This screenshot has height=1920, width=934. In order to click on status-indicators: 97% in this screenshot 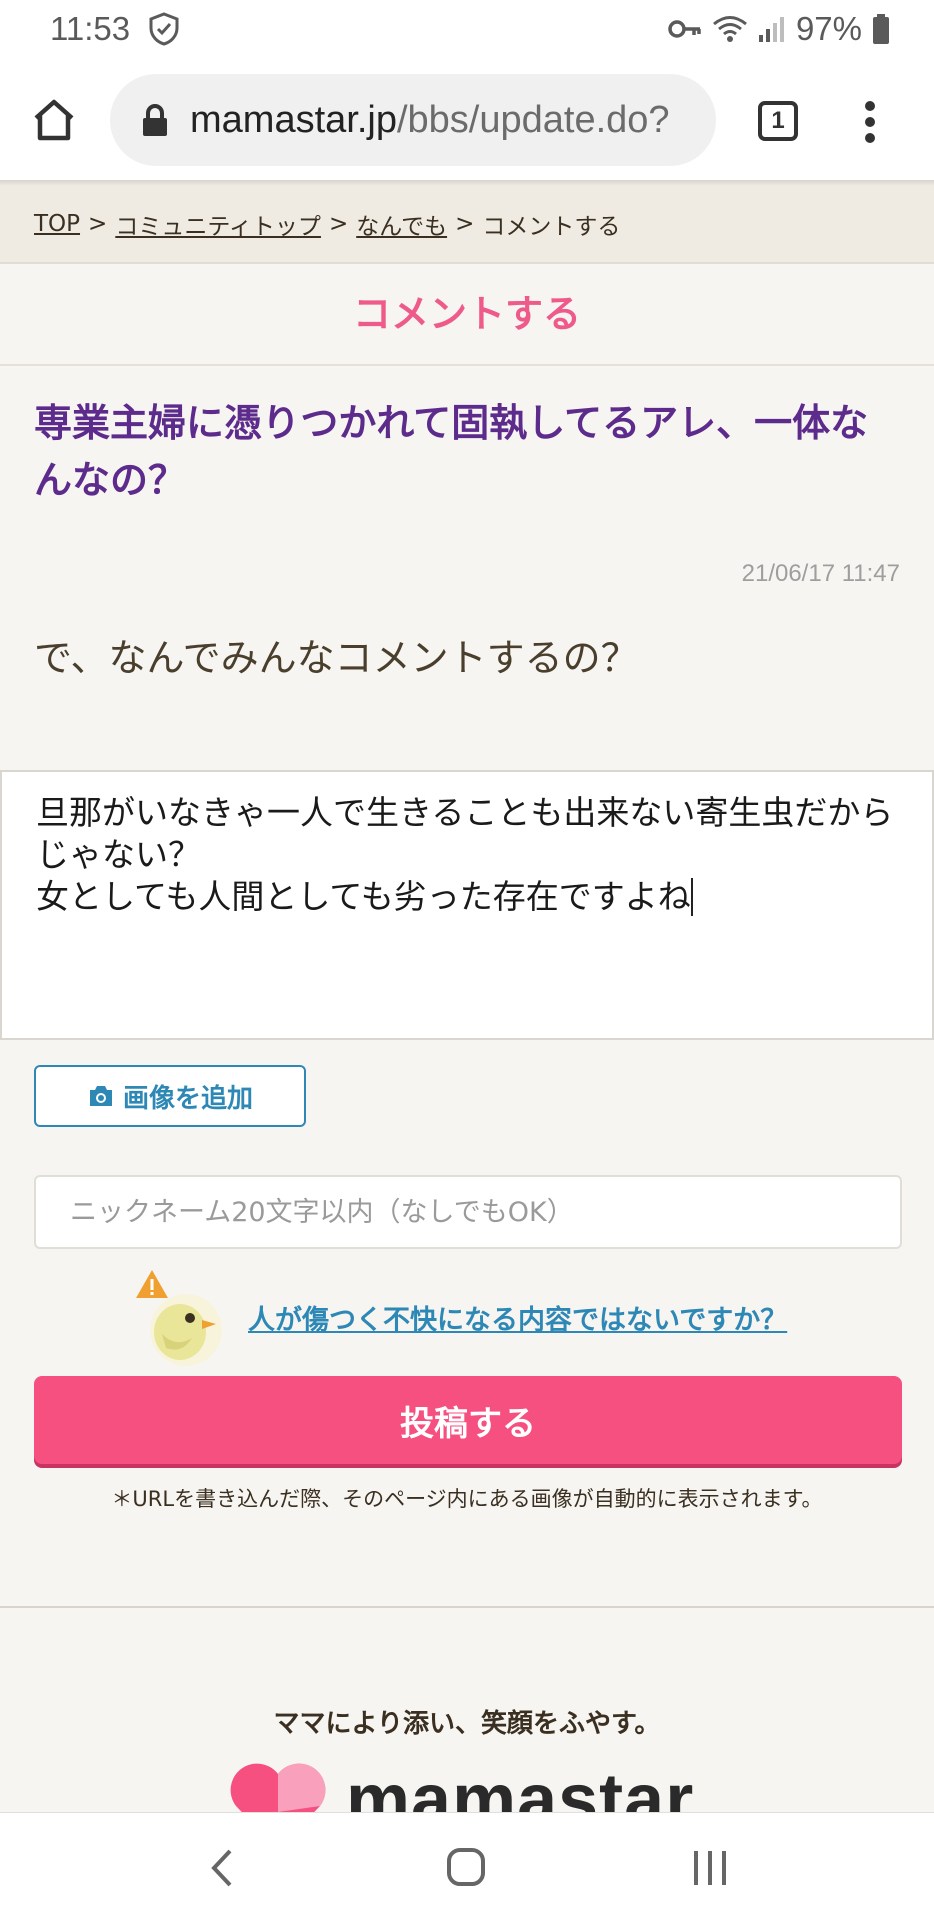, I will do `click(779, 29)`.